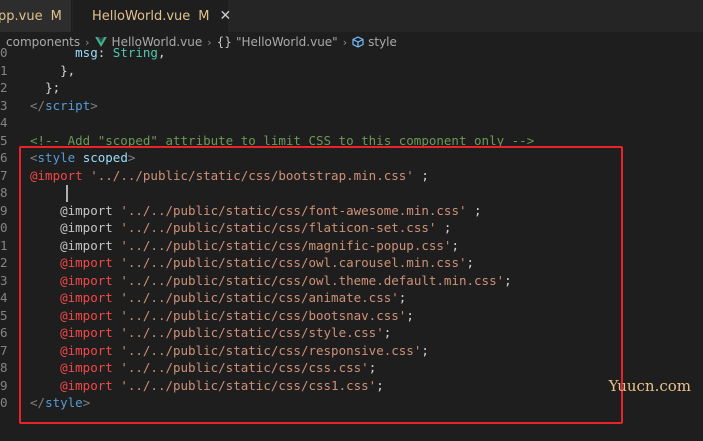 Image resolution: width=703 pixels, height=441 pixels. What do you see at coordinates (351, 123) in the screenshot?
I see `code-line: 4` at bounding box center [351, 123].